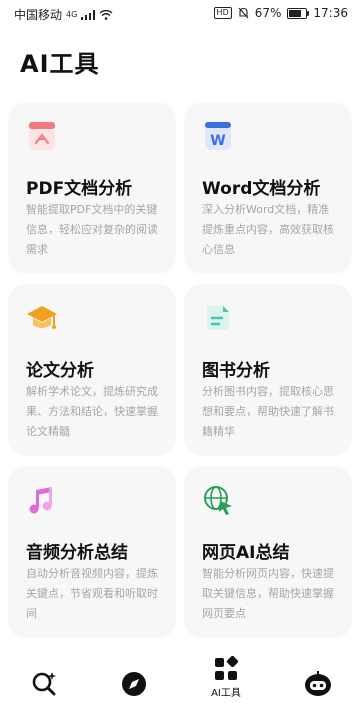  Describe the element at coordinates (60, 371) in the screenshot. I see `card-title: 论文分析` at that location.